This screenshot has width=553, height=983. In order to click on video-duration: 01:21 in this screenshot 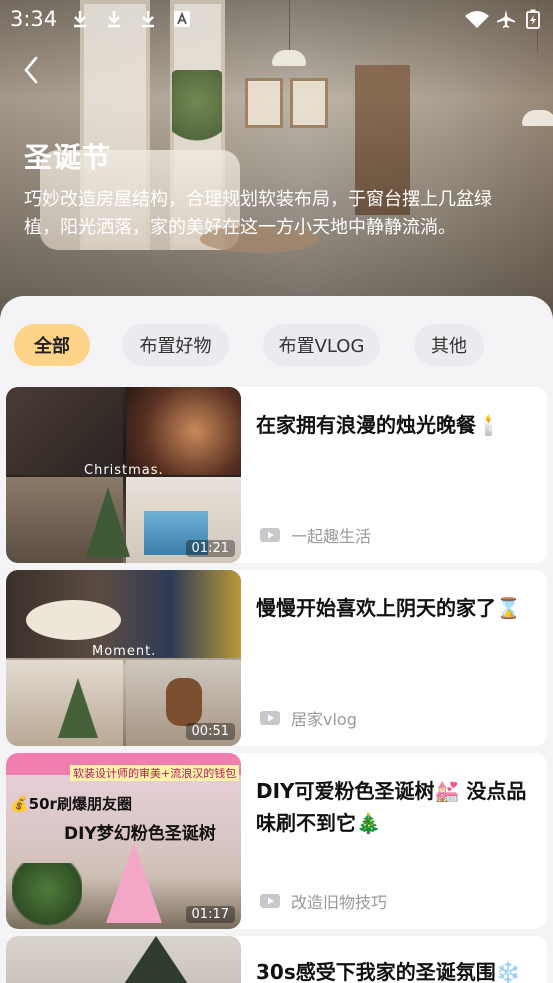, I will do `click(210, 548)`.